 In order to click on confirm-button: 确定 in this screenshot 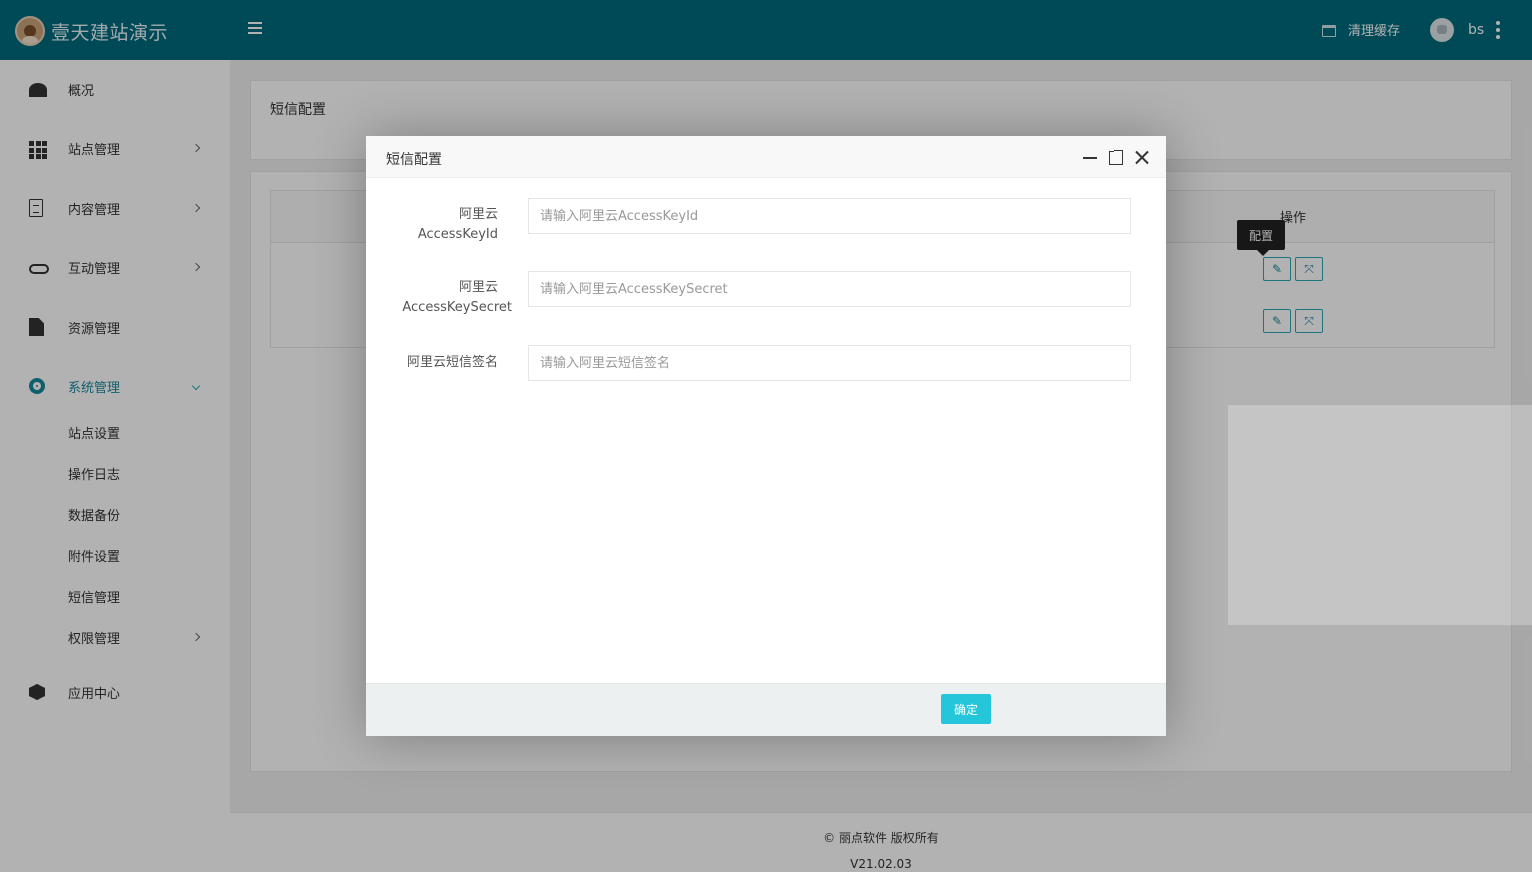, I will do `click(966, 709)`.